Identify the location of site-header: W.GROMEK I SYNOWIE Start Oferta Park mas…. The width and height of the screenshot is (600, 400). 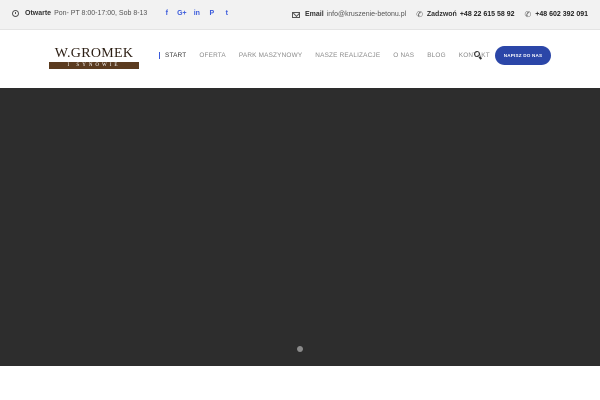
(300, 59).